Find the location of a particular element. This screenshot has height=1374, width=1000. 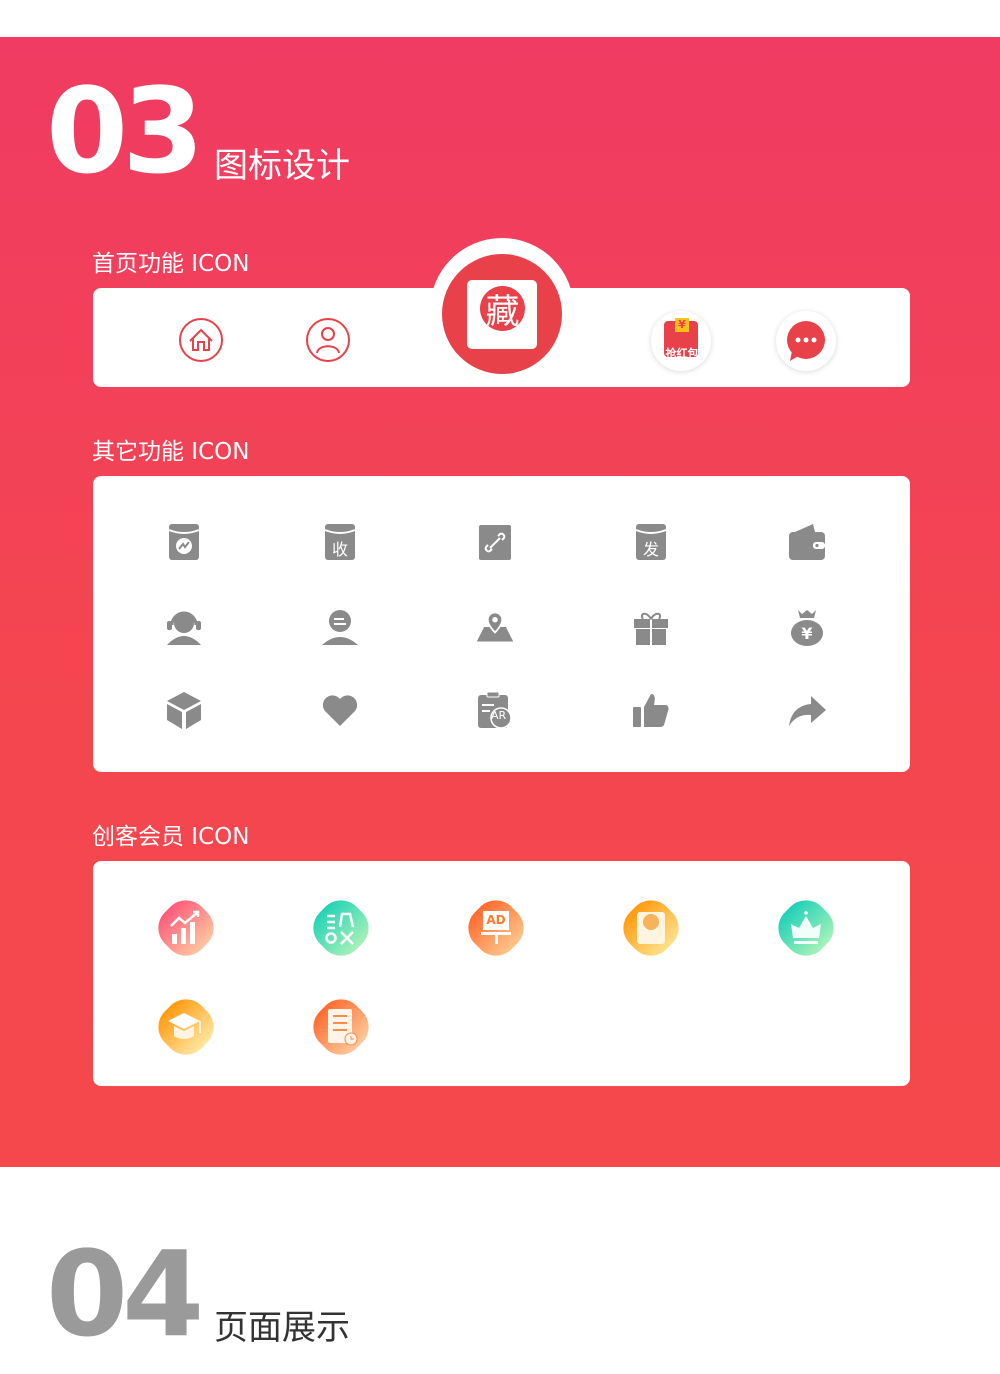

crown-icon is located at coordinates (806, 928).